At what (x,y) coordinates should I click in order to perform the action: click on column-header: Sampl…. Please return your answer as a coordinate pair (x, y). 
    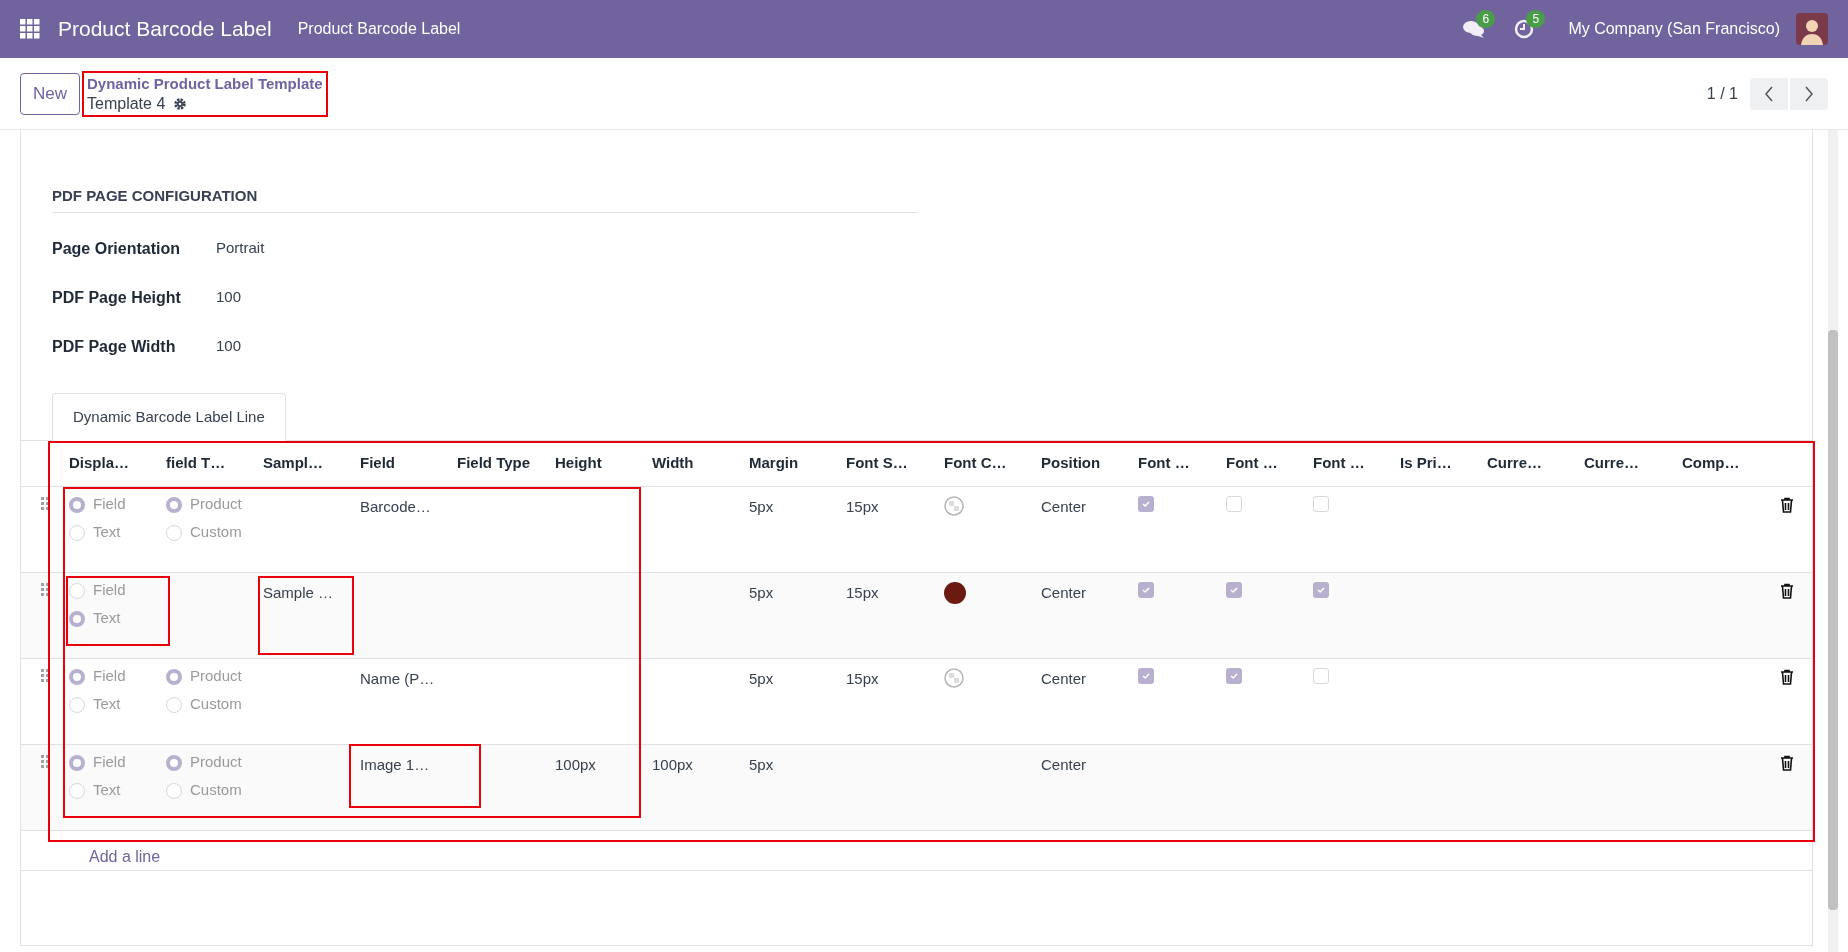
    Looking at the image, I should click on (293, 462).